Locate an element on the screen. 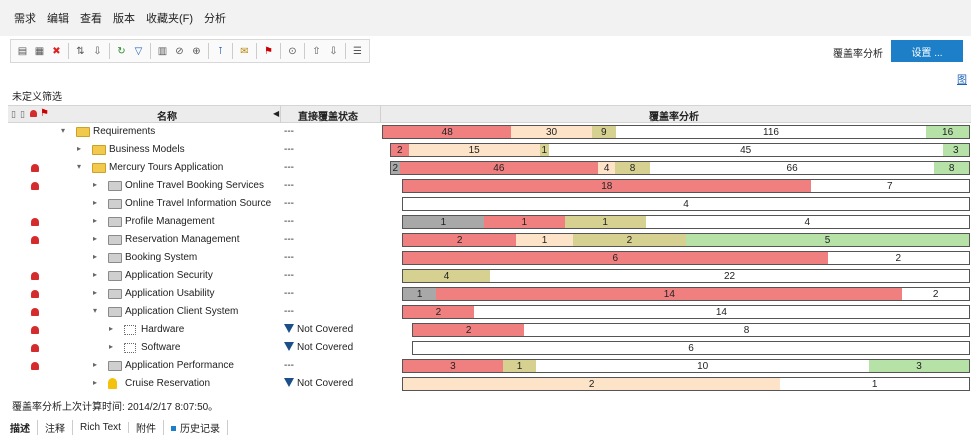  notes-icon: ☰ is located at coordinates (357, 51).